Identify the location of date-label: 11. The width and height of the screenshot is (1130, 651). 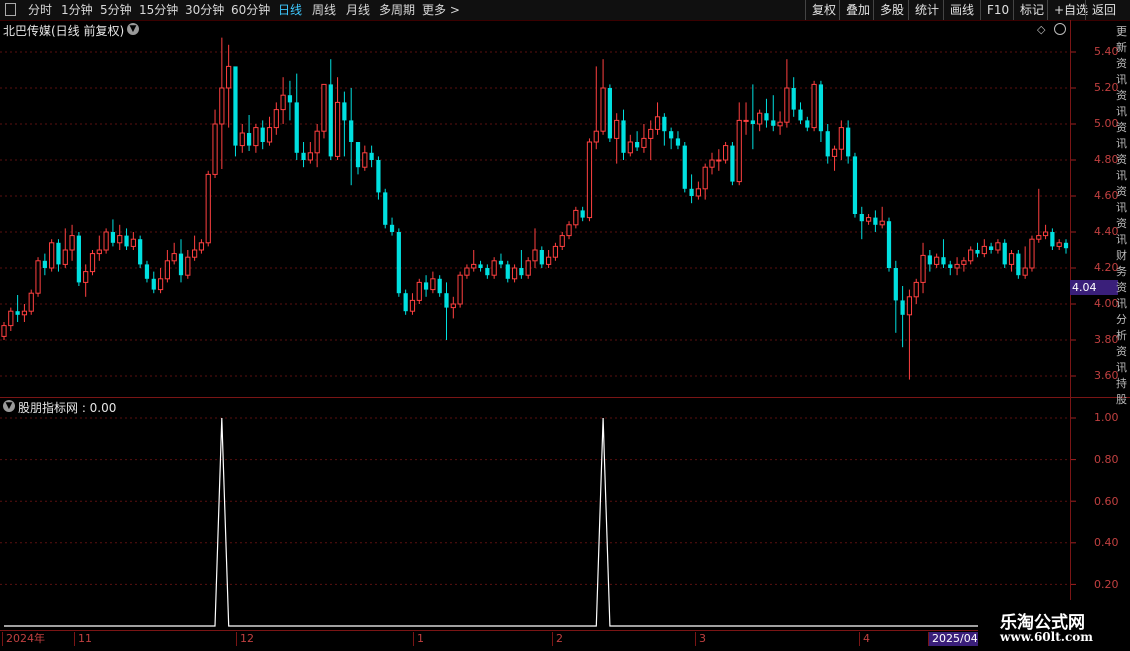
(83, 639).